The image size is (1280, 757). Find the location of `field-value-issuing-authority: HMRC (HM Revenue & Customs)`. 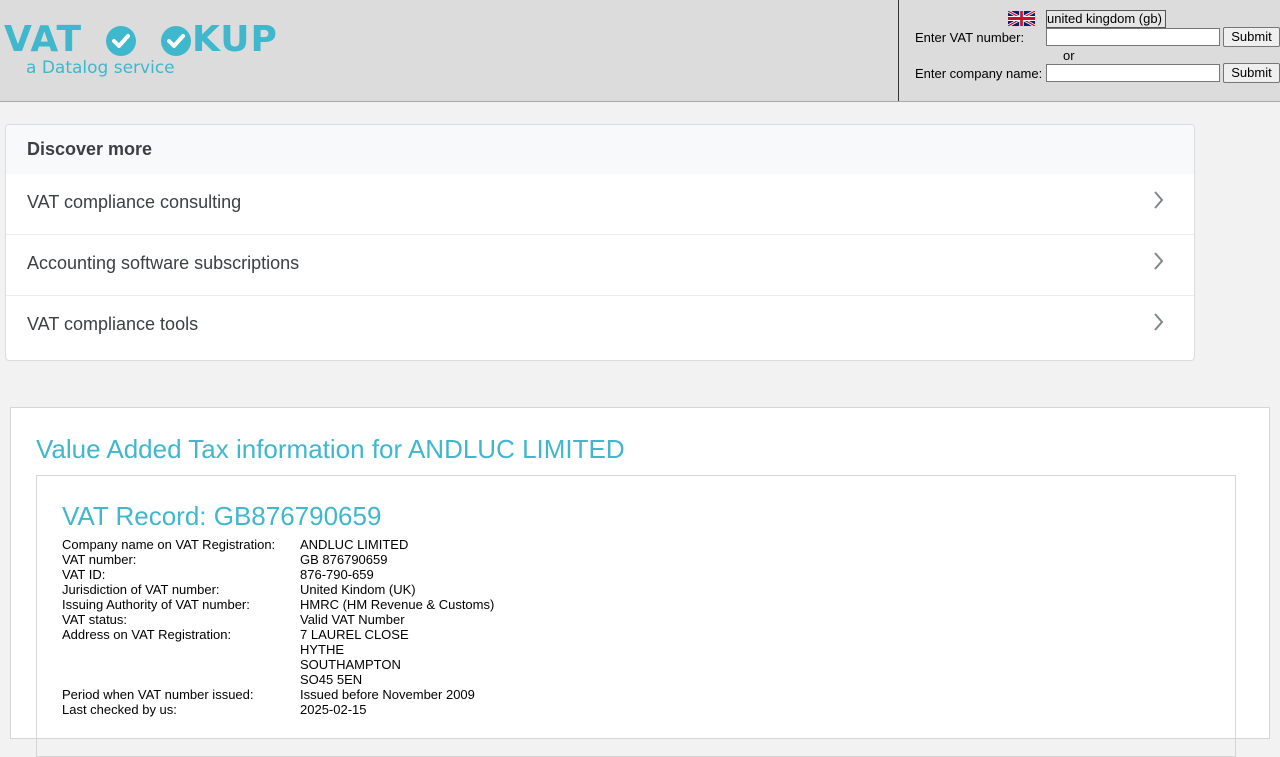

field-value-issuing-authority: HMRC (HM Revenue & Customs) is located at coordinates (397, 604).